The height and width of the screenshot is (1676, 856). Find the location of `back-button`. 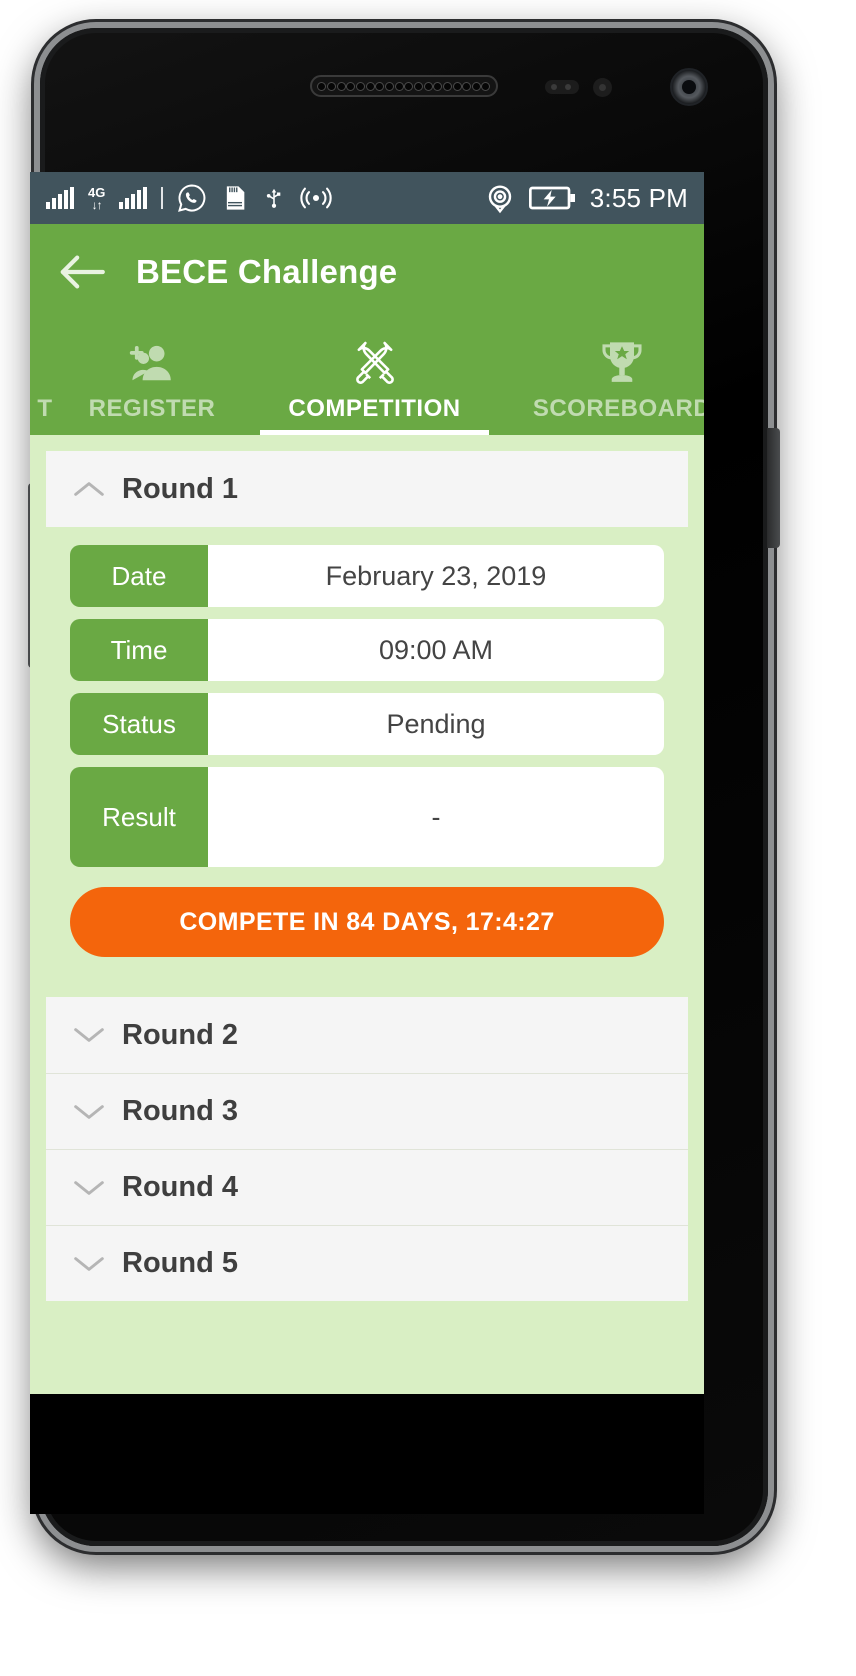

back-button is located at coordinates (82, 272).